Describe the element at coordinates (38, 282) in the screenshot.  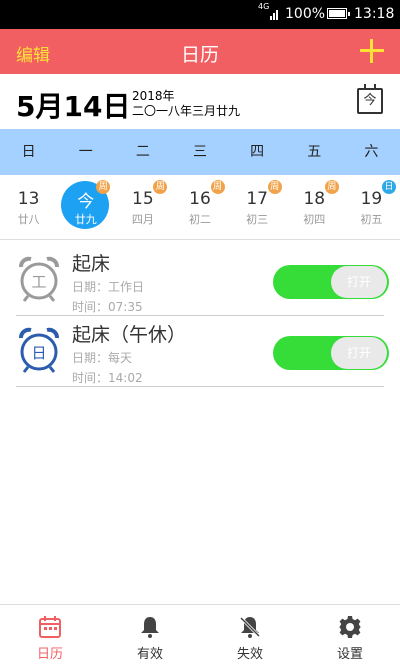
I see `alarm-type-label: 工` at that location.